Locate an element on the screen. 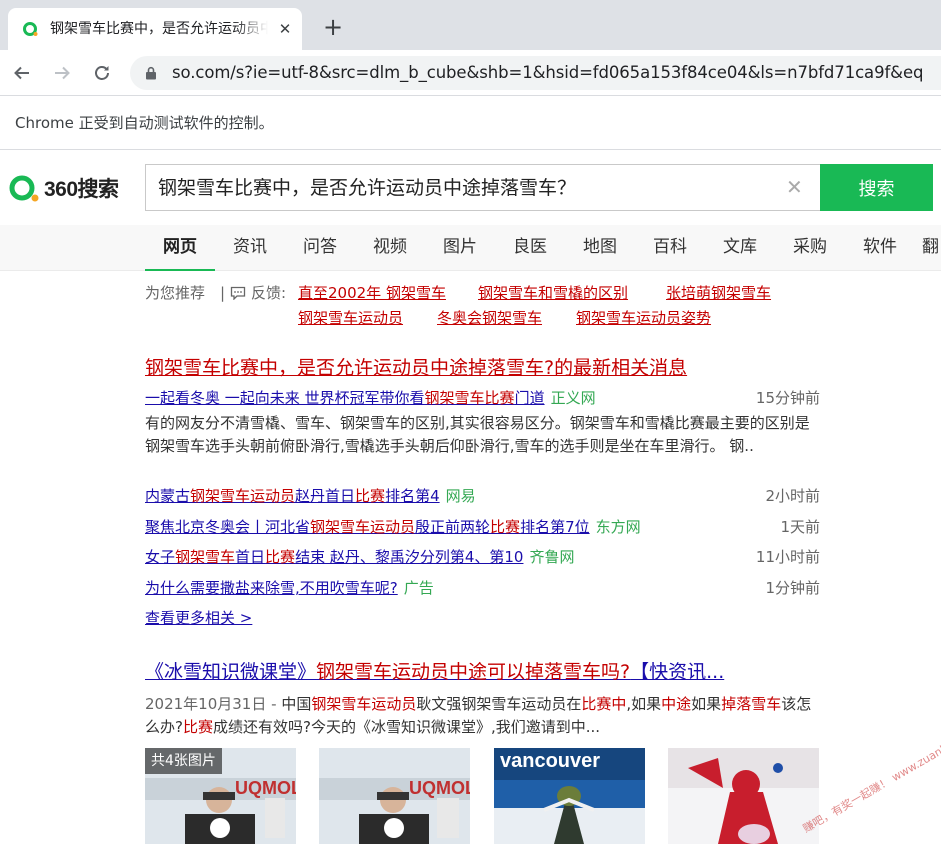 The width and height of the screenshot is (941, 844). search-box: 钢架雪车比赛中，是否允许运动员中途掉落雪车？ ✕ is located at coordinates (483, 187).